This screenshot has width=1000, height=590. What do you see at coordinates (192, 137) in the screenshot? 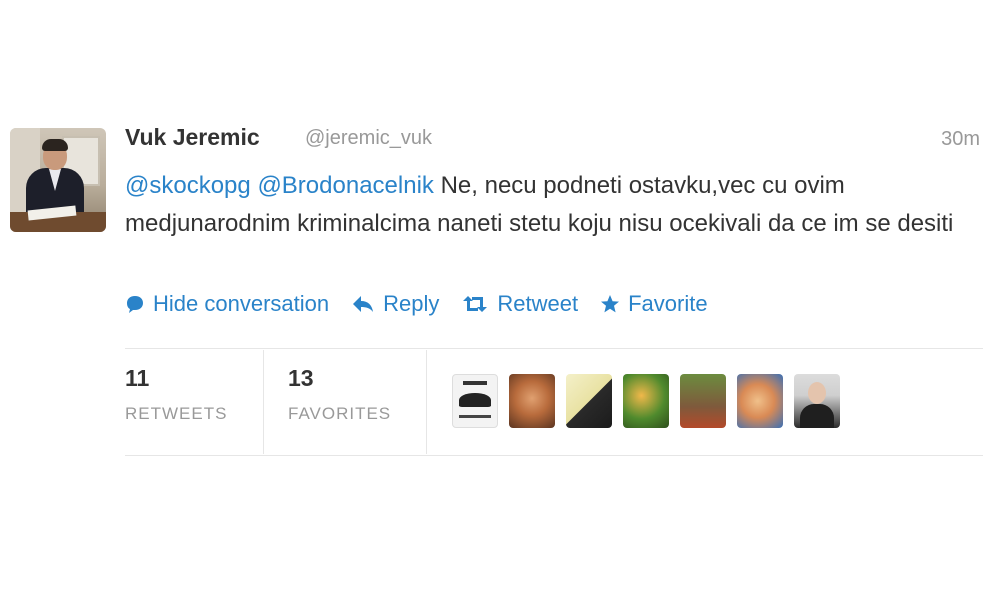
I see `author-name: Vuk Jeremic` at bounding box center [192, 137].